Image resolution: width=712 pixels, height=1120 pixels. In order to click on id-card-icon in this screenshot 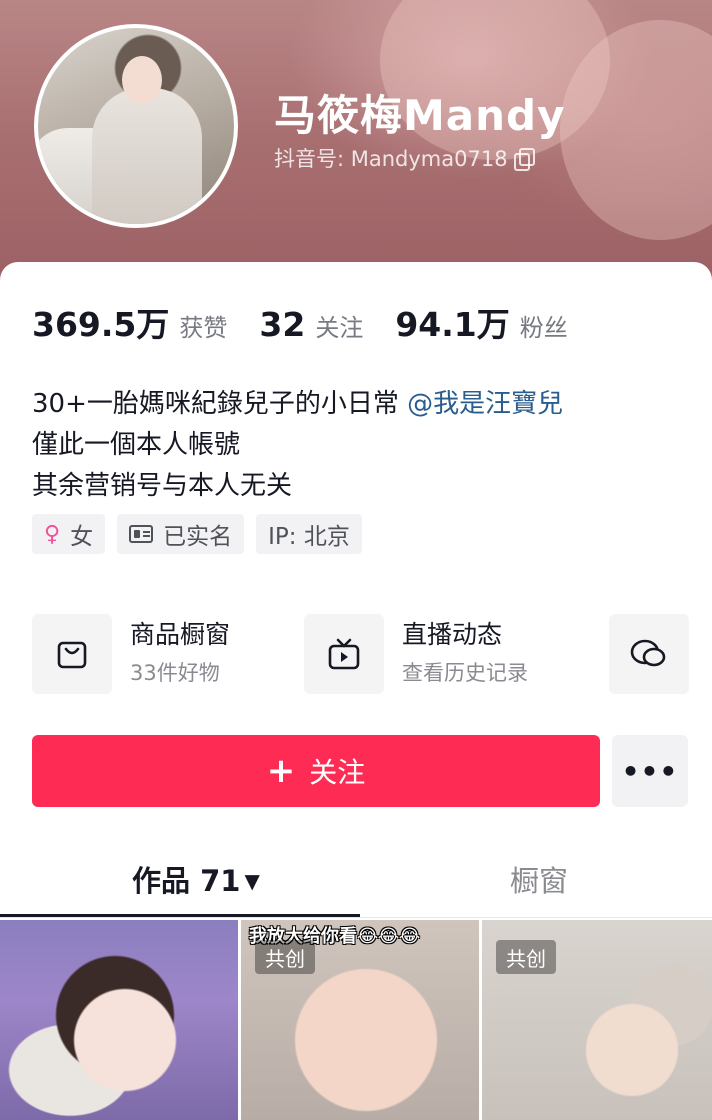, I will do `click(141, 534)`.